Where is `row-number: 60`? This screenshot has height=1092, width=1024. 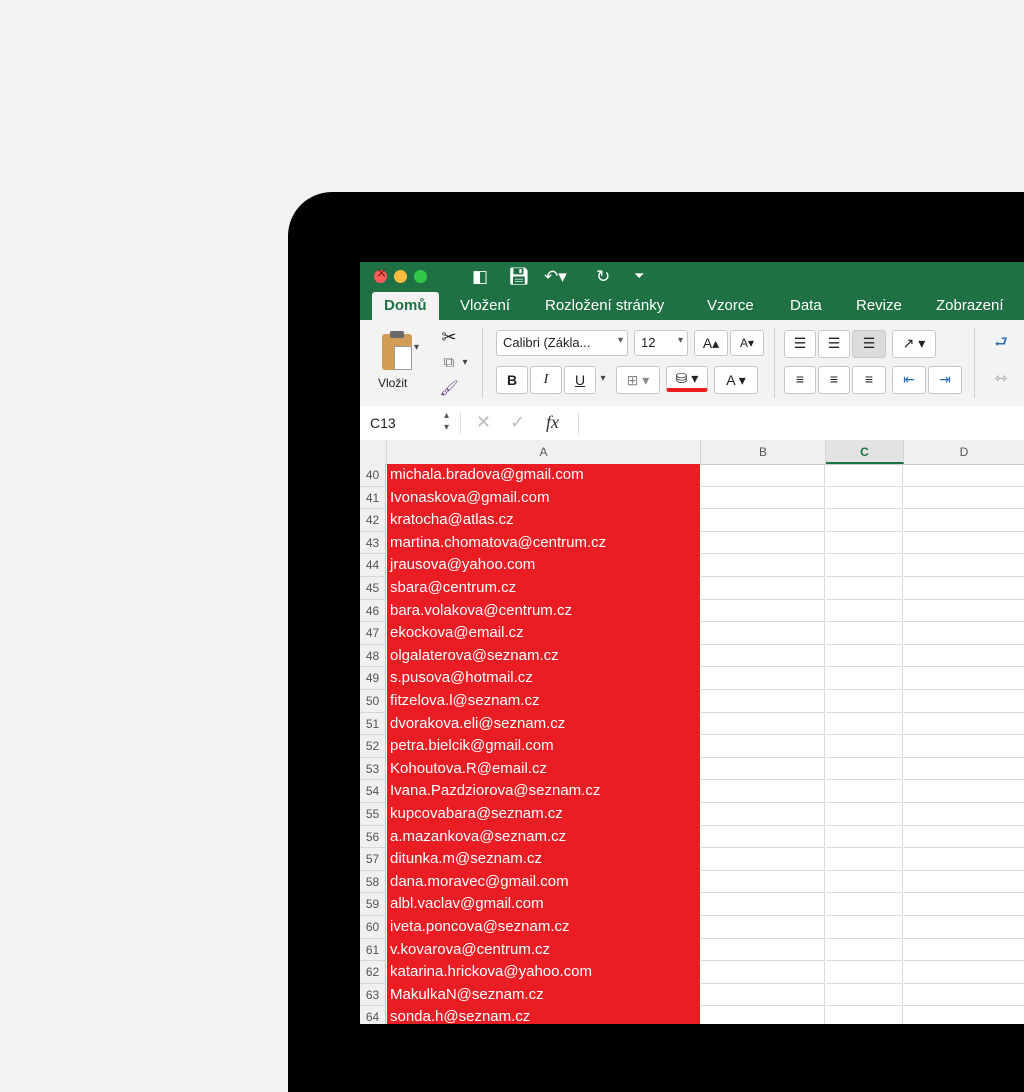 row-number: 60 is located at coordinates (373, 927).